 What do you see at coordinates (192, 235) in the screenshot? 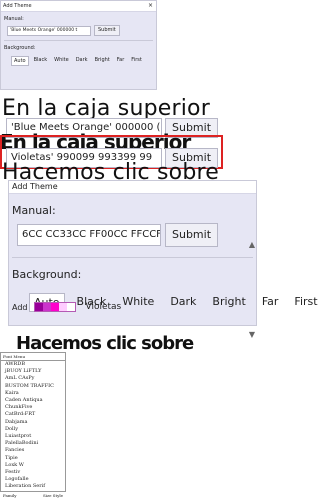
I see `submit-button-large: Submit` at bounding box center [192, 235].